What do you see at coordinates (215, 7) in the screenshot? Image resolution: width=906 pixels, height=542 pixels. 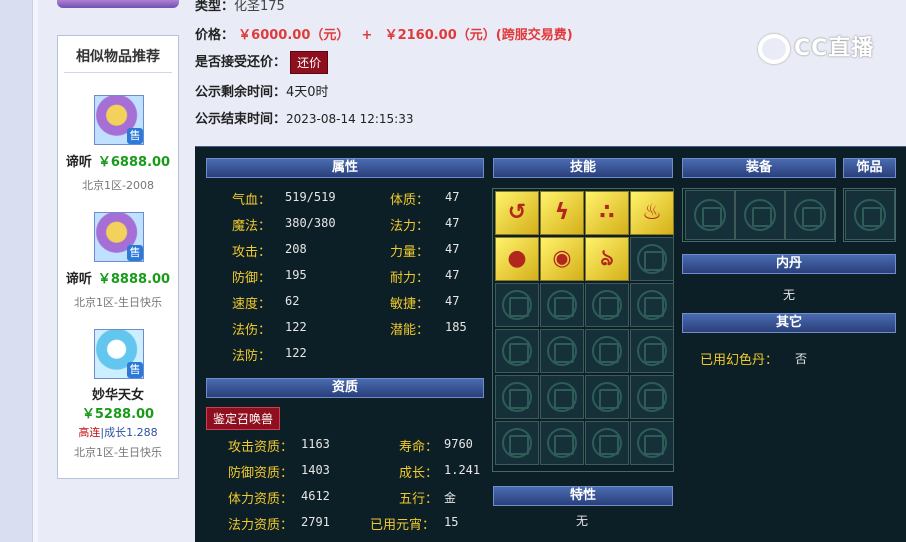 I see `type-label: 类型：` at bounding box center [215, 7].